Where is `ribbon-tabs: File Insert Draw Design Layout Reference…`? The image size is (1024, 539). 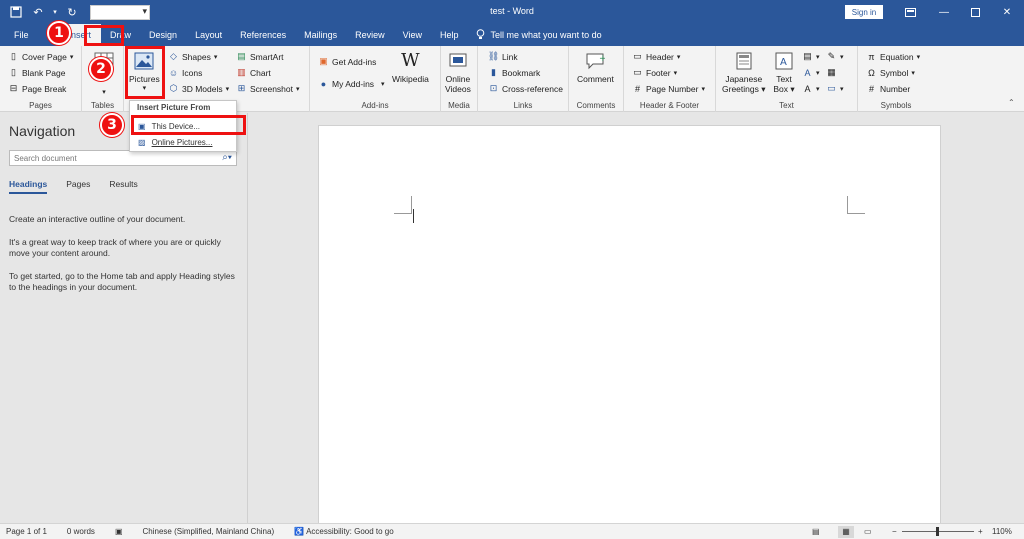
ribbon-tabs: File Insert Draw Design Layout Reference… is located at coordinates (512, 43).